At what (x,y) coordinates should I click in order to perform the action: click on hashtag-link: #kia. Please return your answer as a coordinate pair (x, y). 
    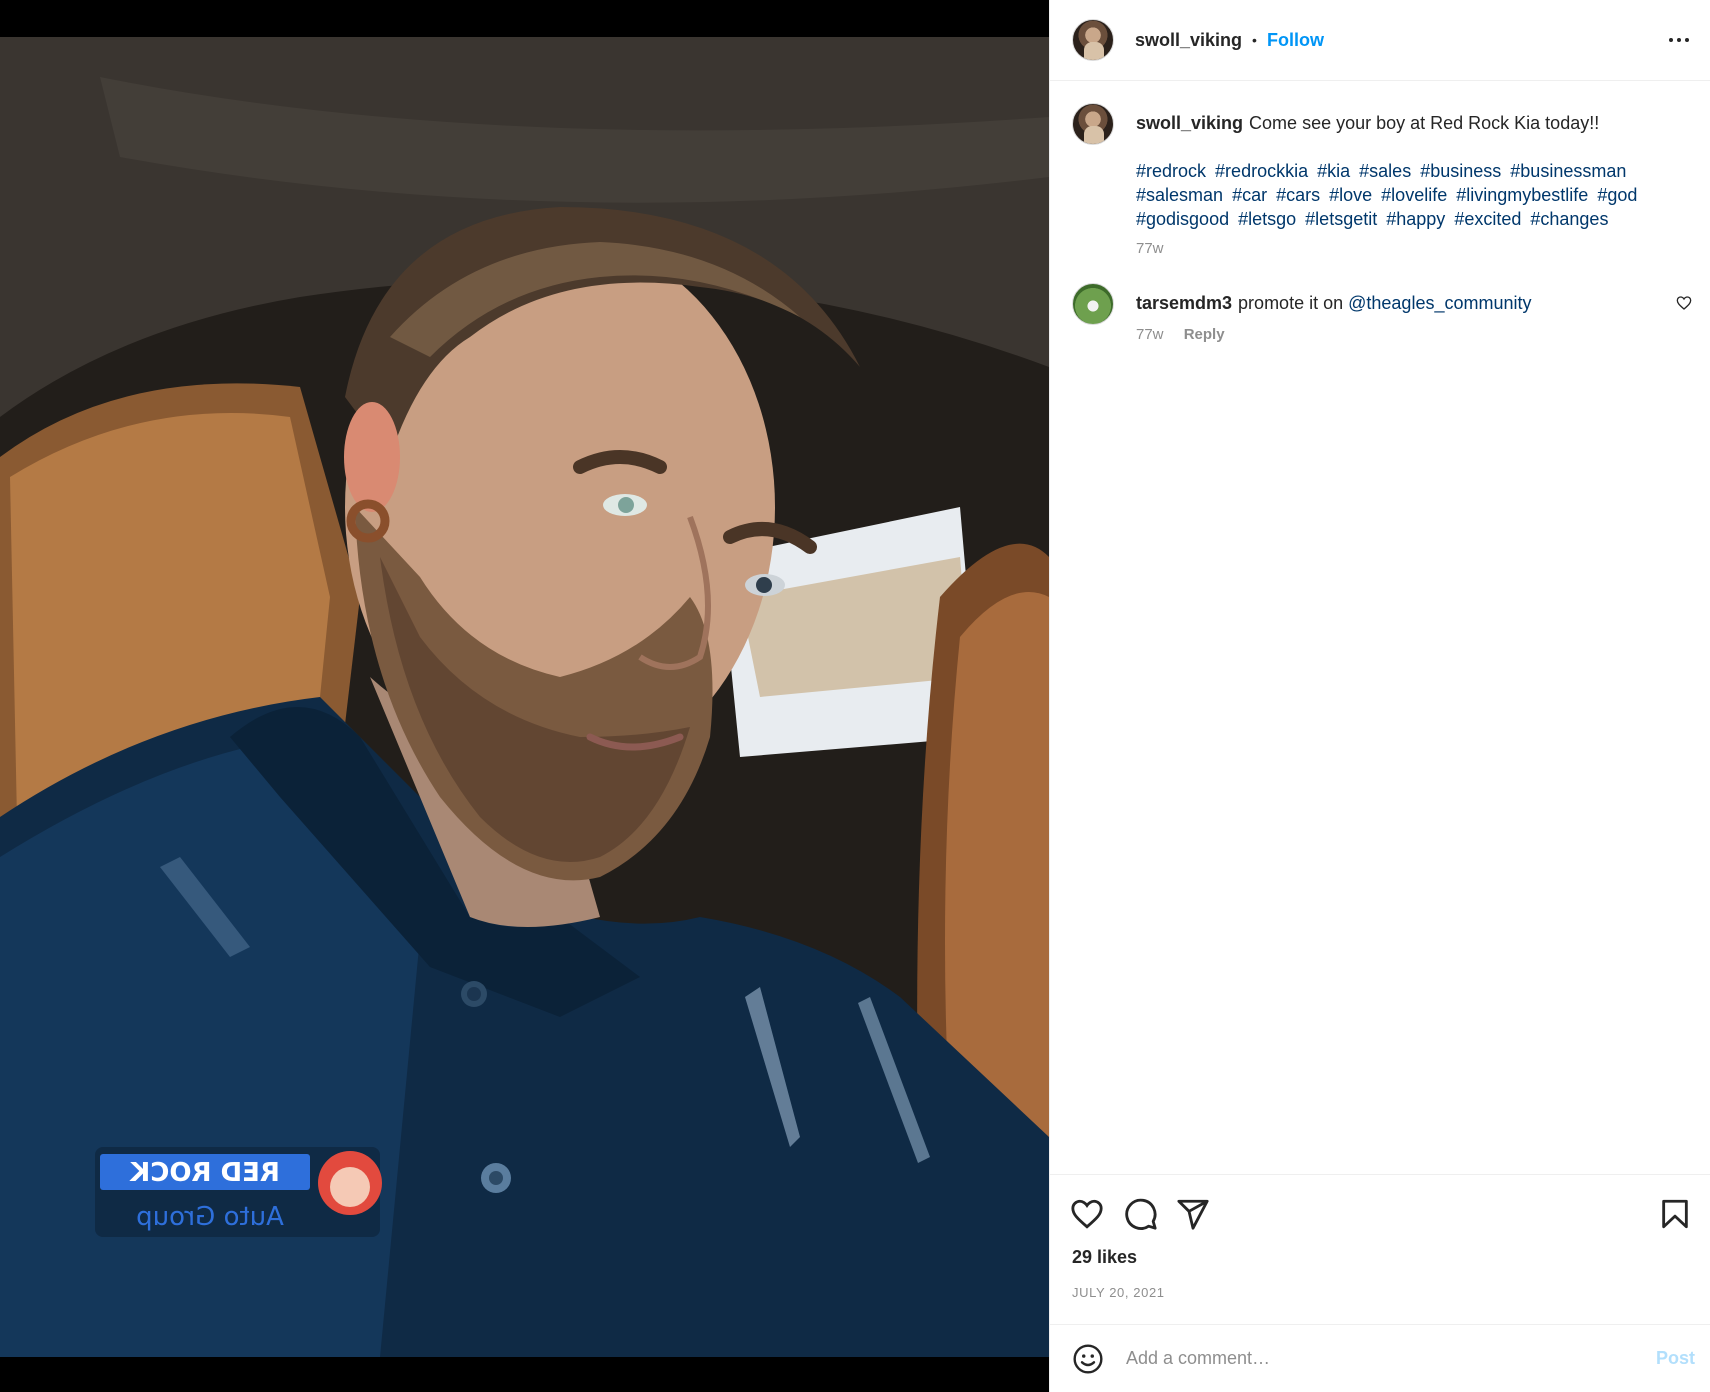
    Looking at the image, I should click on (1333, 171).